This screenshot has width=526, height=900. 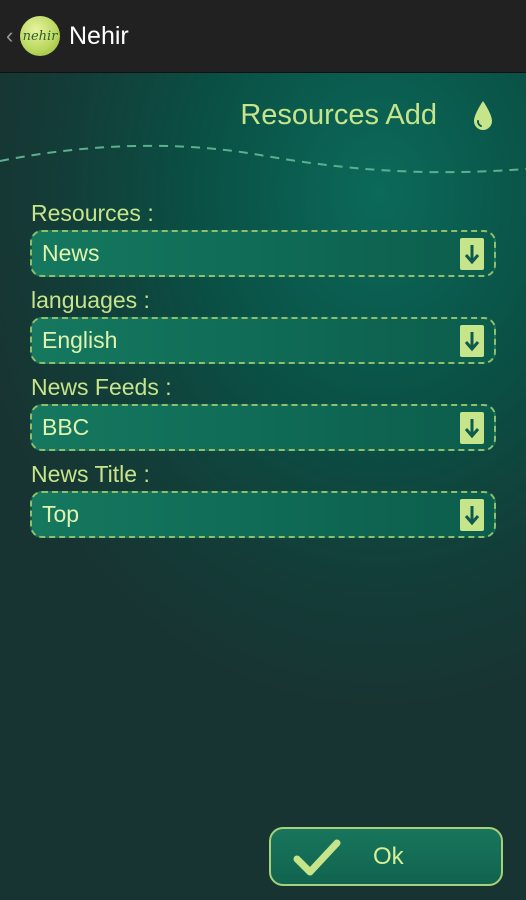 What do you see at coordinates (338, 115) in the screenshot?
I see `page-title: Resources Add` at bounding box center [338, 115].